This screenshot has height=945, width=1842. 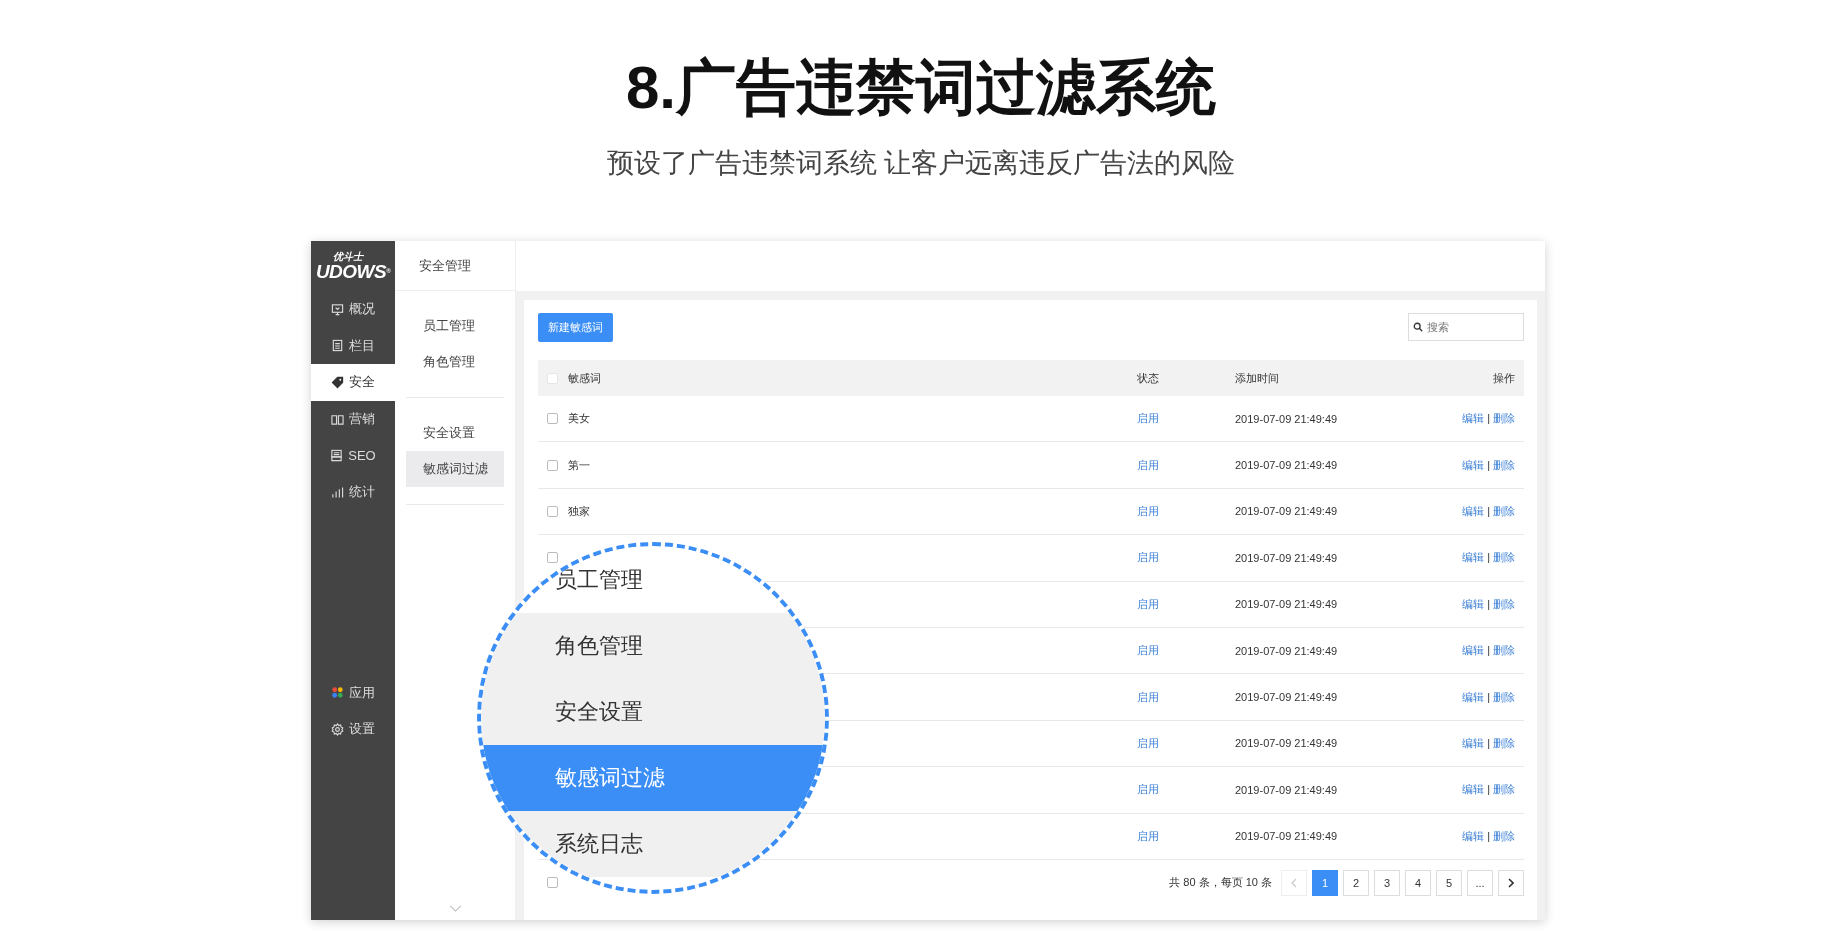 I want to click on sidebar-item: 概况, so click(x=353, y=309).